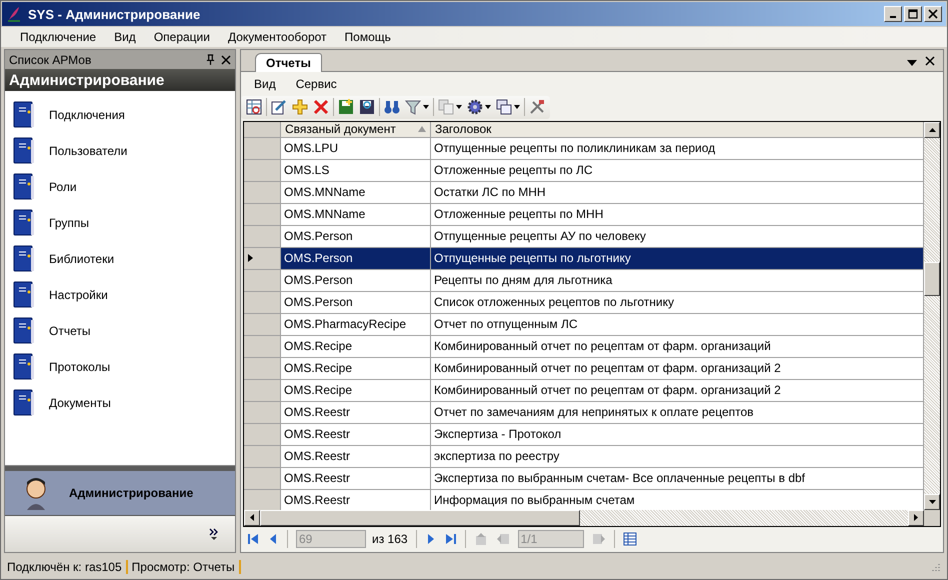 This screenshot has height=580, width=948. Describe the element at coordinates (120, 115) in the screenshot. I see `sidebar-item: Подключения` at that location.